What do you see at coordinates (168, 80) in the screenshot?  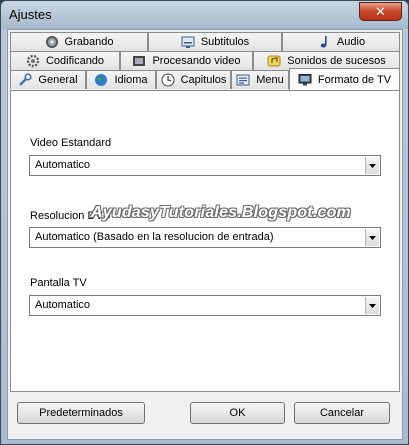 I see `clock-icon` at bounding box center [168, 80].